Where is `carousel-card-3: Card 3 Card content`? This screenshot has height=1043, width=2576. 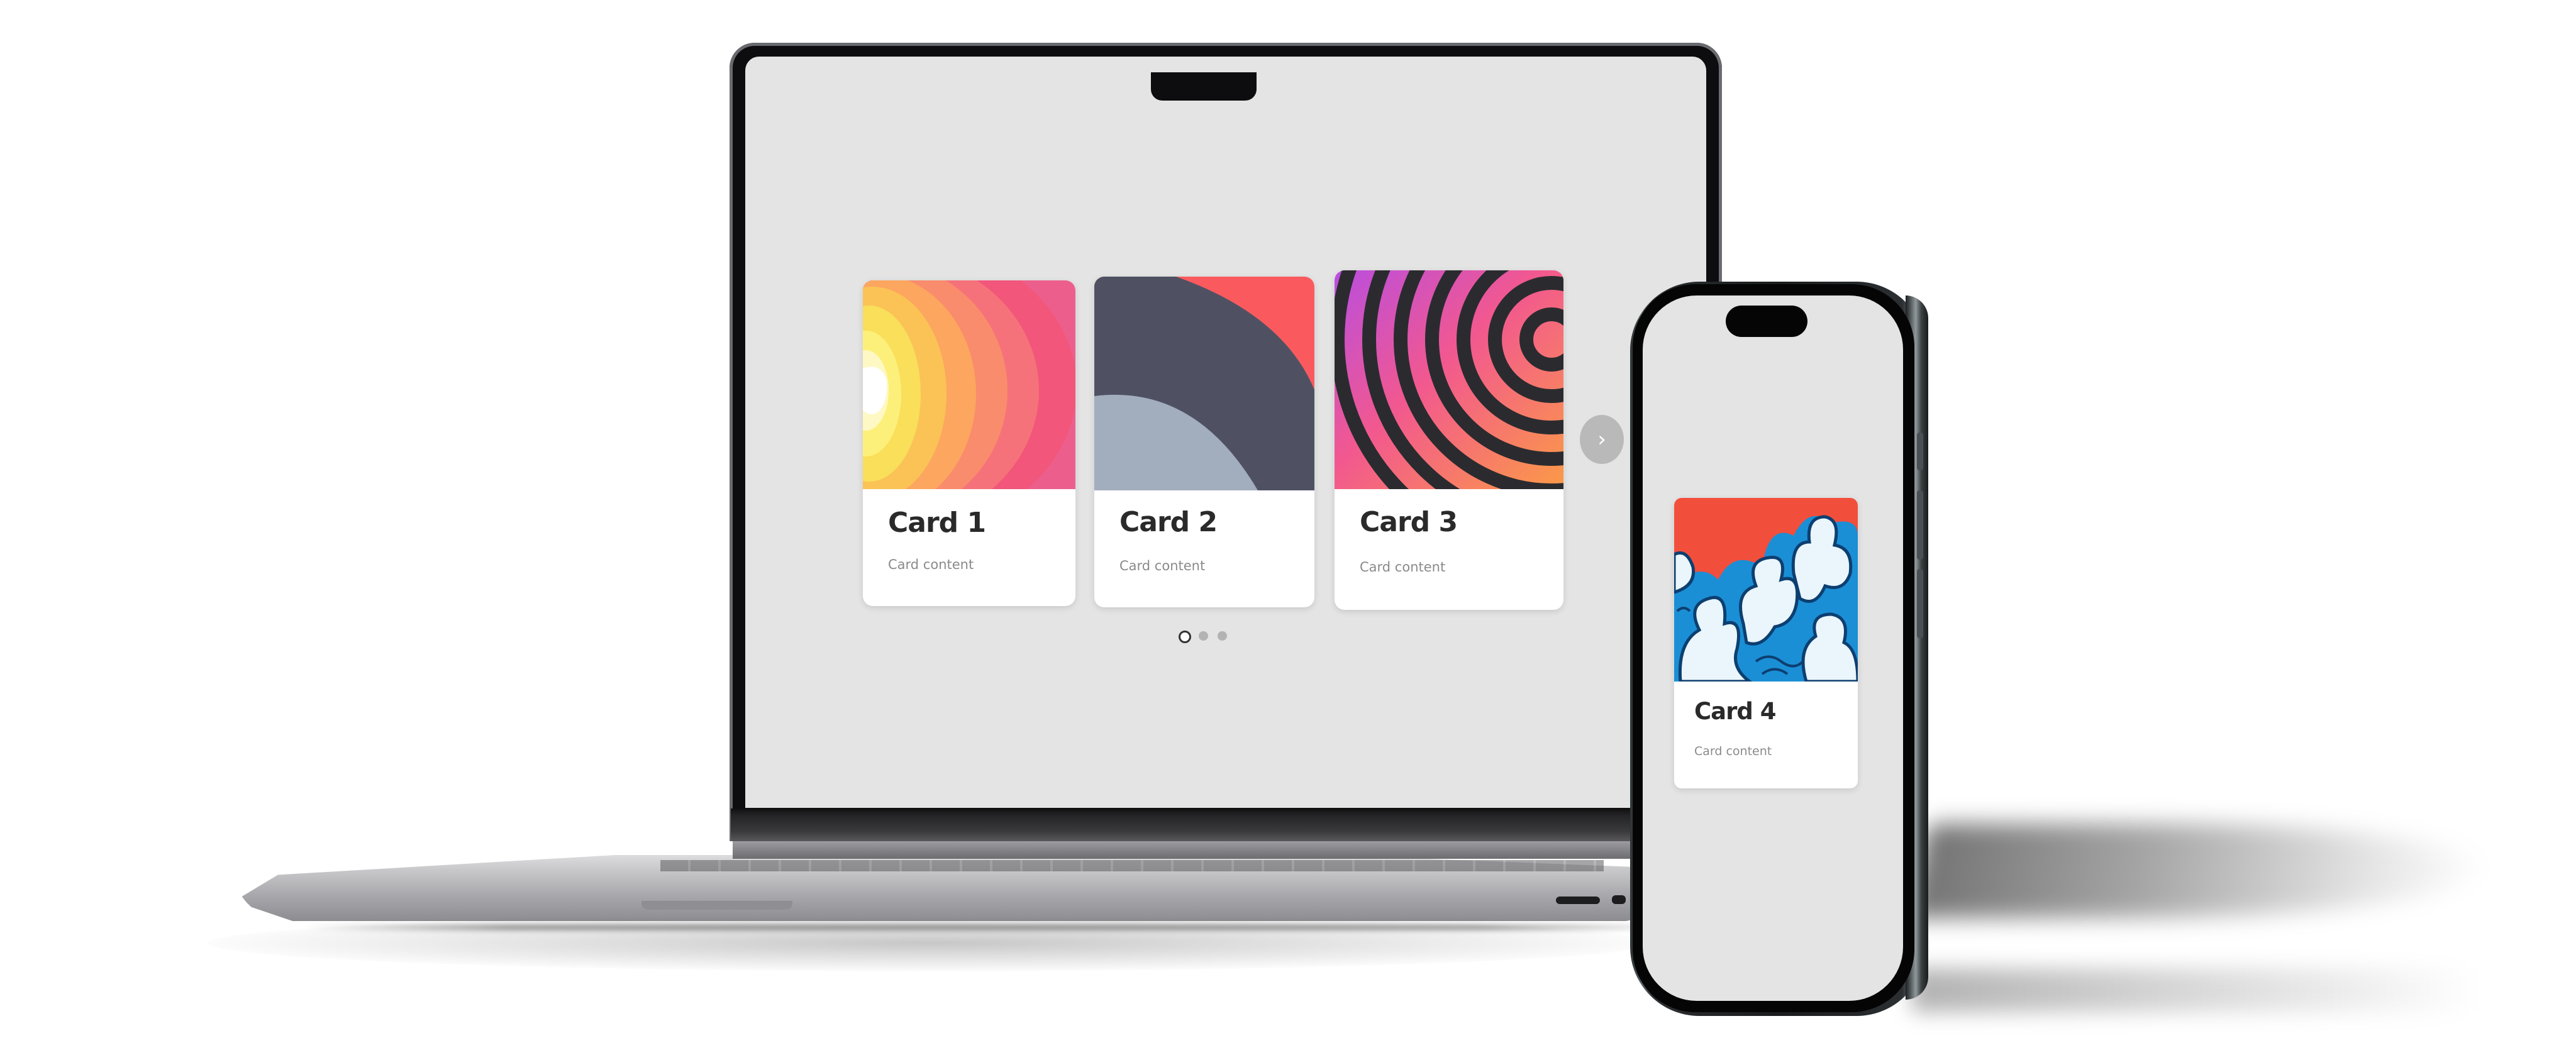 carousel-card-3: Card 3 Card content is located at coordinates (1449, 440).